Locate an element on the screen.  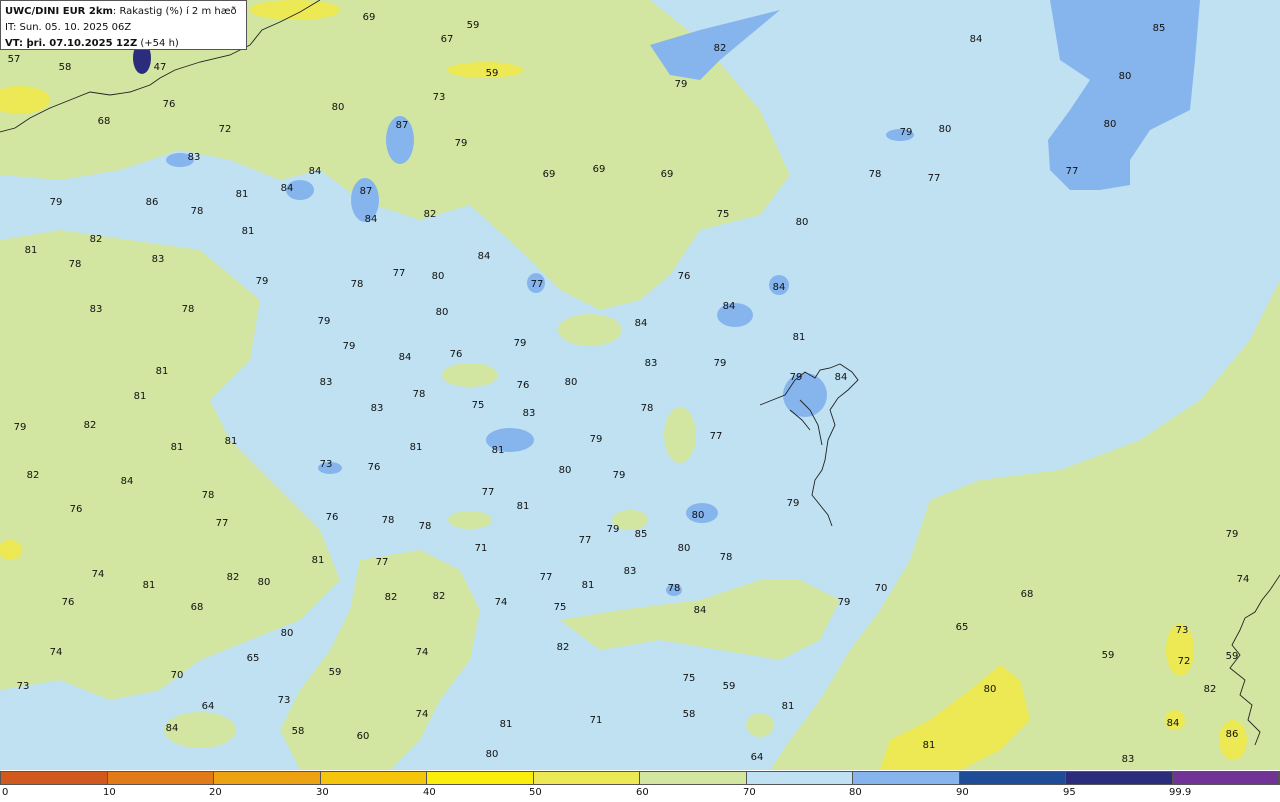
humidity-value-label: 70 is located at coordinates (881, 588).